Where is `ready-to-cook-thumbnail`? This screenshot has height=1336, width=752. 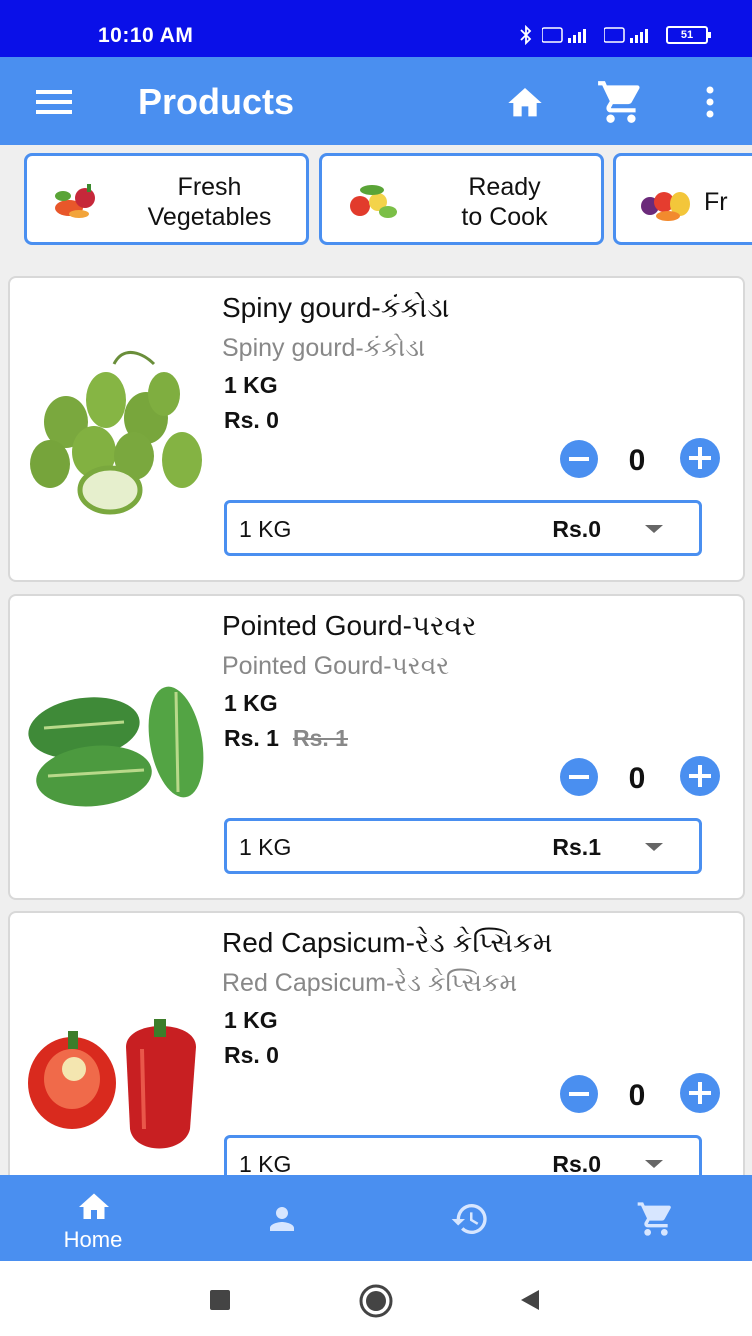
ready-to-cook-thumbnail is located at coordinates (373, 201).